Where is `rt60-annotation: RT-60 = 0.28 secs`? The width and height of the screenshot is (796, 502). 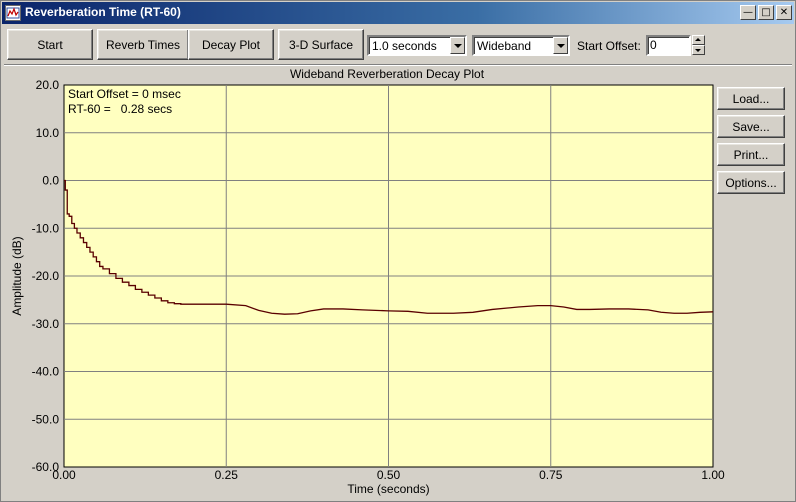
rt60-annotation: RT-60 = 0.28 secs is located at coordinates (120, 109).